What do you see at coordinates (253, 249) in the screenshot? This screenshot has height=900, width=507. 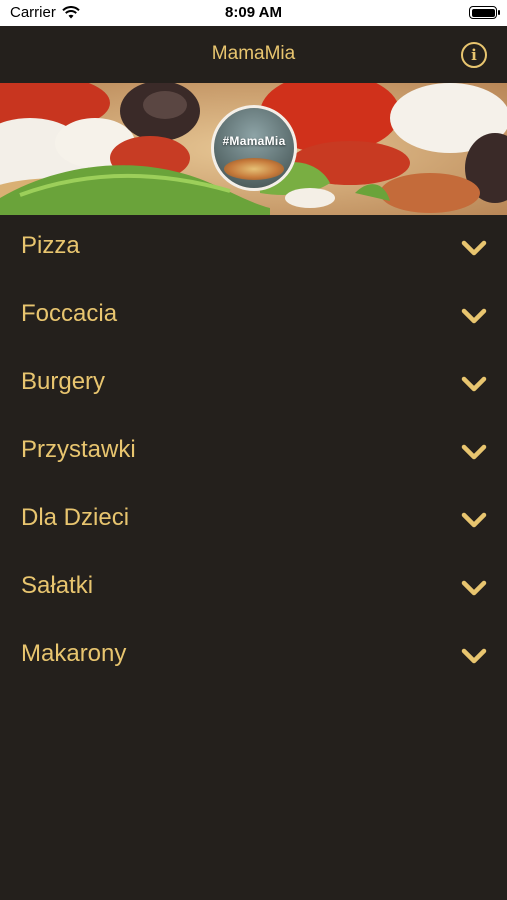 I see `menu-category-pizza: Pizza` at bounding box center [253, 249].